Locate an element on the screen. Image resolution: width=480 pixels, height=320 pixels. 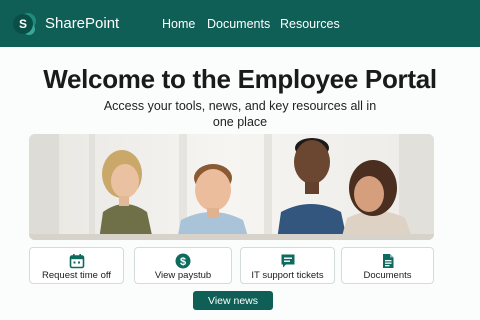
calendar-icon is located at coordinates (77, 261).